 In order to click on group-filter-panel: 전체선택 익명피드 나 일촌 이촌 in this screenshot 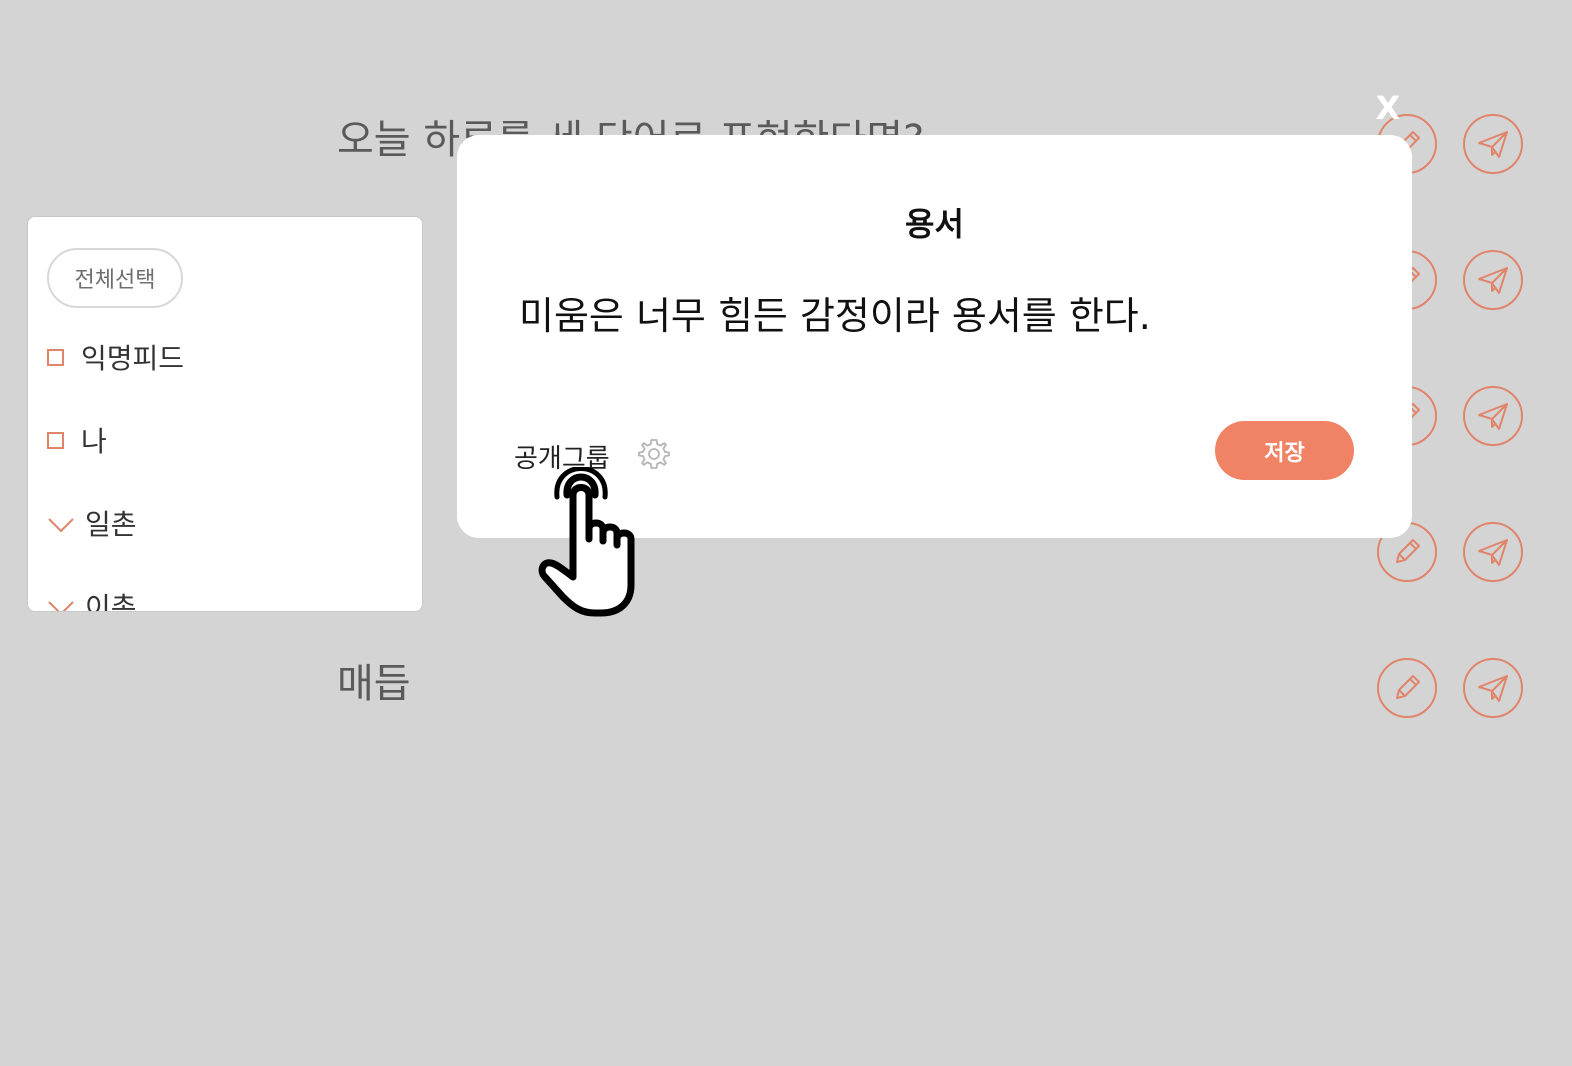, I will do `click(225, 414)`.